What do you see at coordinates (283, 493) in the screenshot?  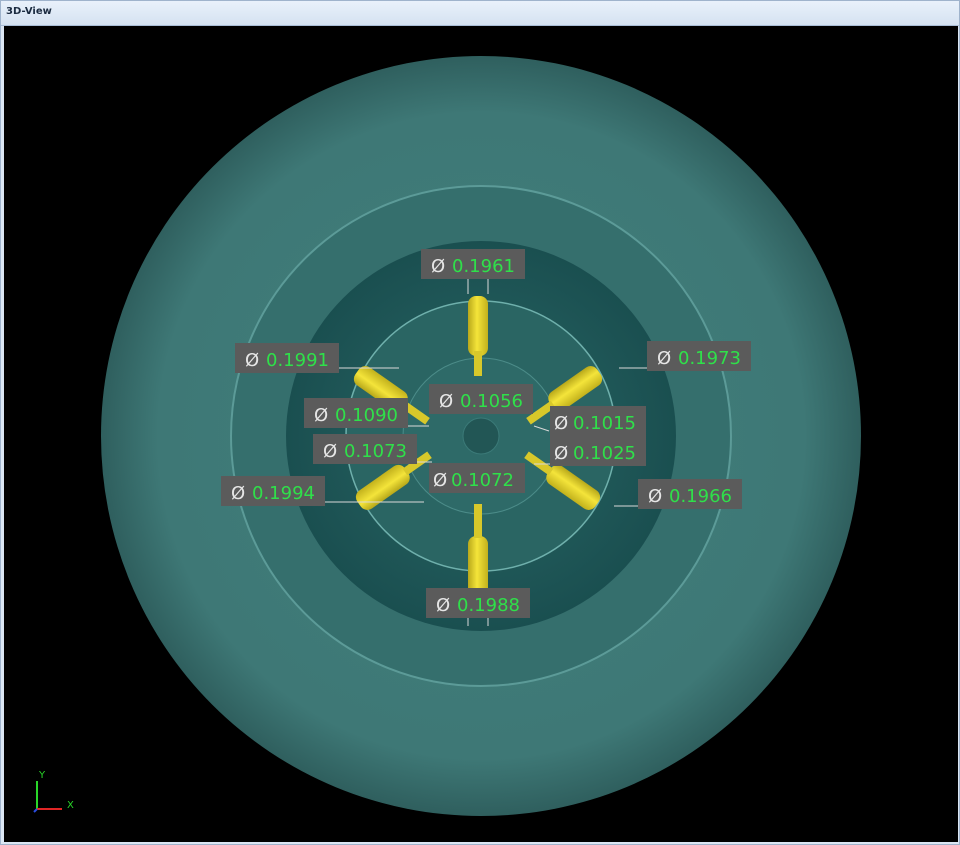 I see `dim-value: 0.1994` at bounding box center [283, 493].